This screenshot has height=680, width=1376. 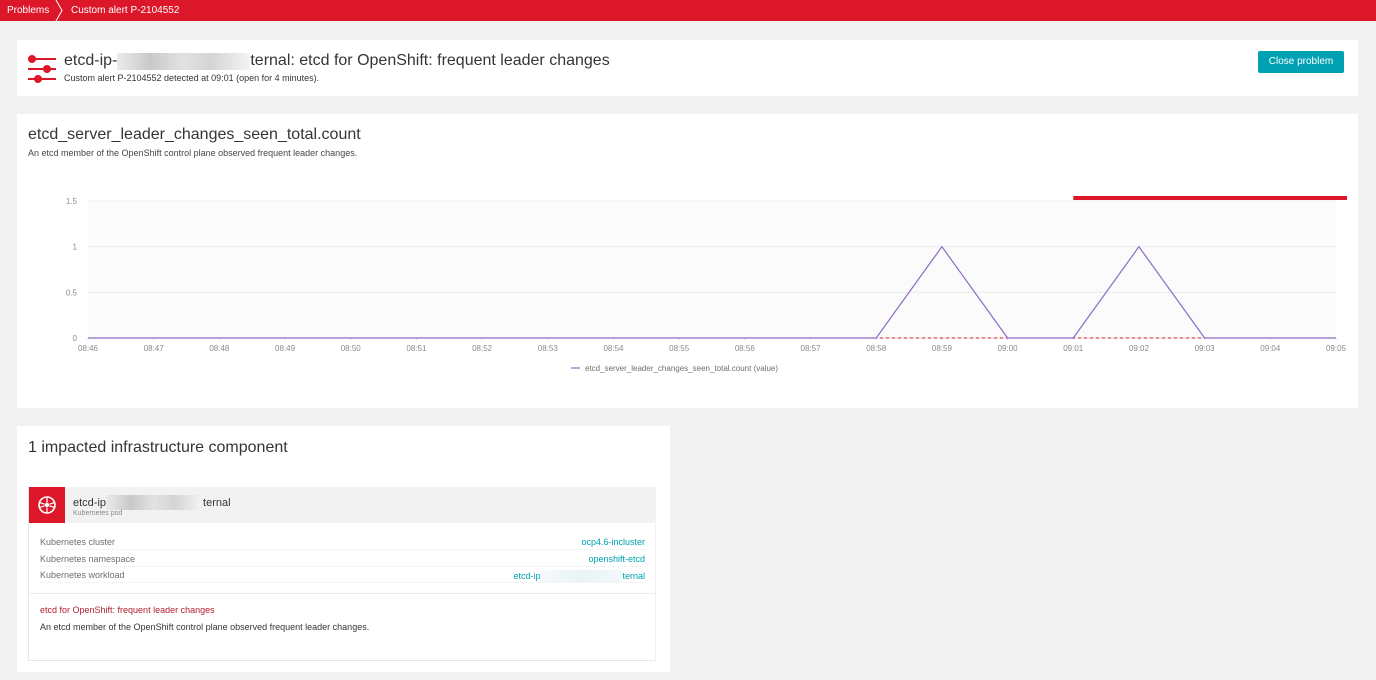 I want to click on property-value-text: openshift-etcd, so click(x=616, y=559).